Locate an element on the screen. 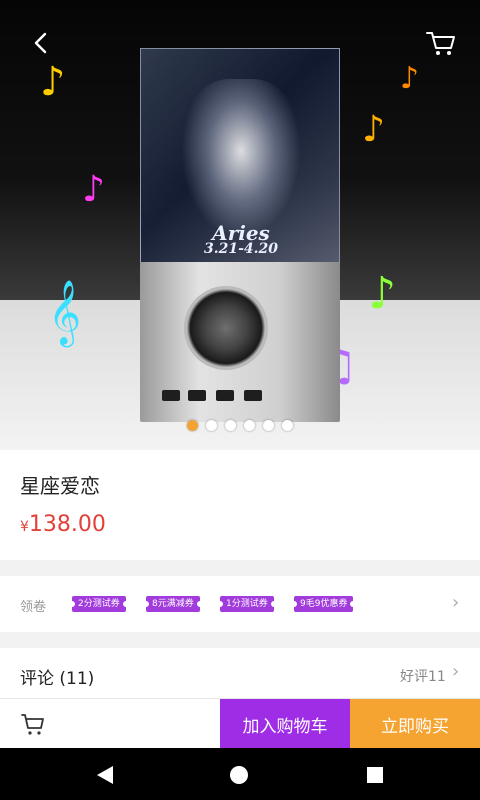  nav-home-button is located at coordinates (239, 777).